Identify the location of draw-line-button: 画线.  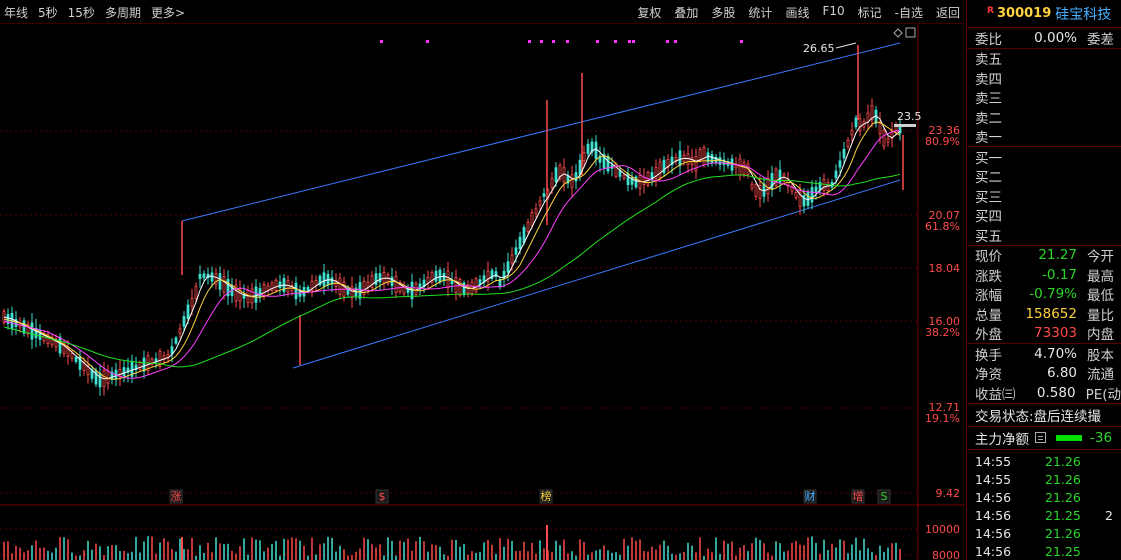
(797, 12).